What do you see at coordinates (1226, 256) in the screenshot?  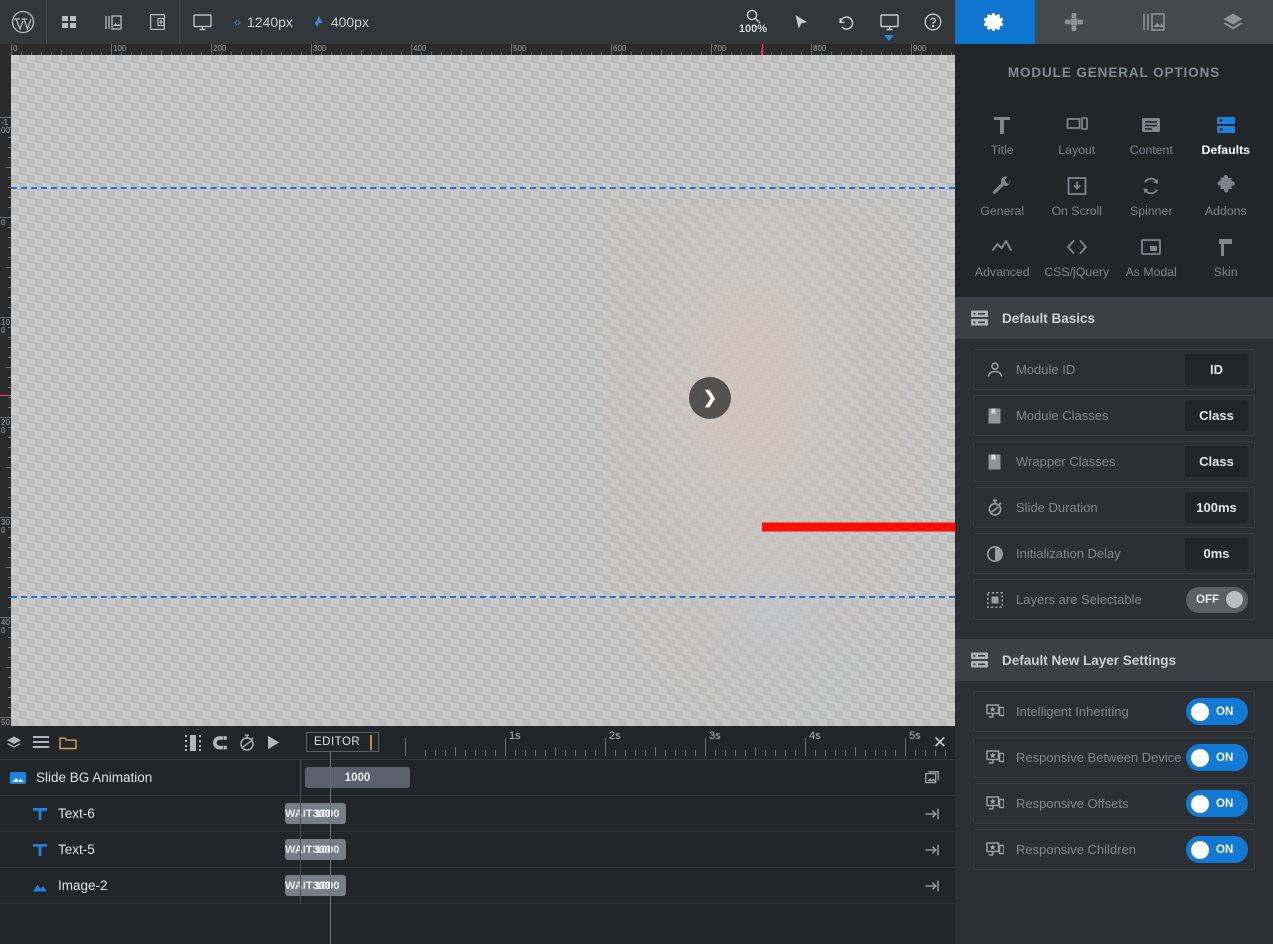 I see `nav-item-skin: Skin` at bounding box center [1226, 256].